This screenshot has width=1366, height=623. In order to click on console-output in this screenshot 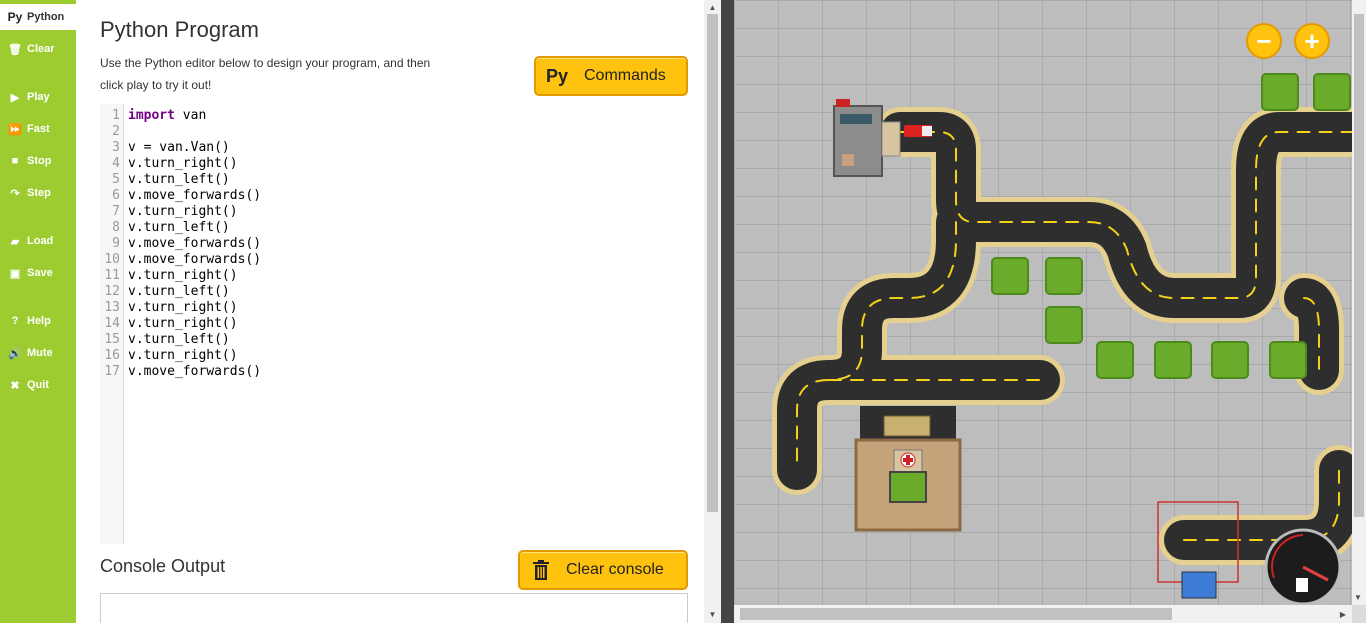, I will do `click(394, 608)`.